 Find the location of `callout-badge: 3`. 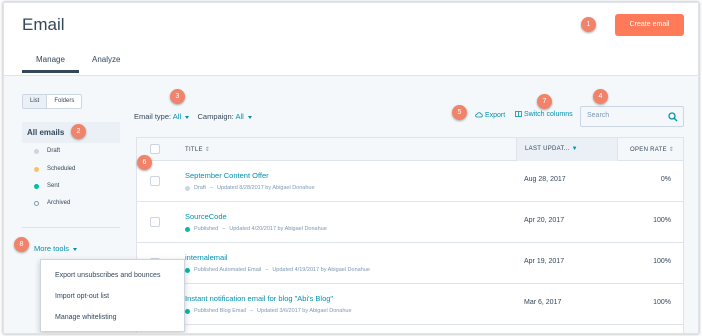

callout-badge: 3 is located at coordinates (177, 96).